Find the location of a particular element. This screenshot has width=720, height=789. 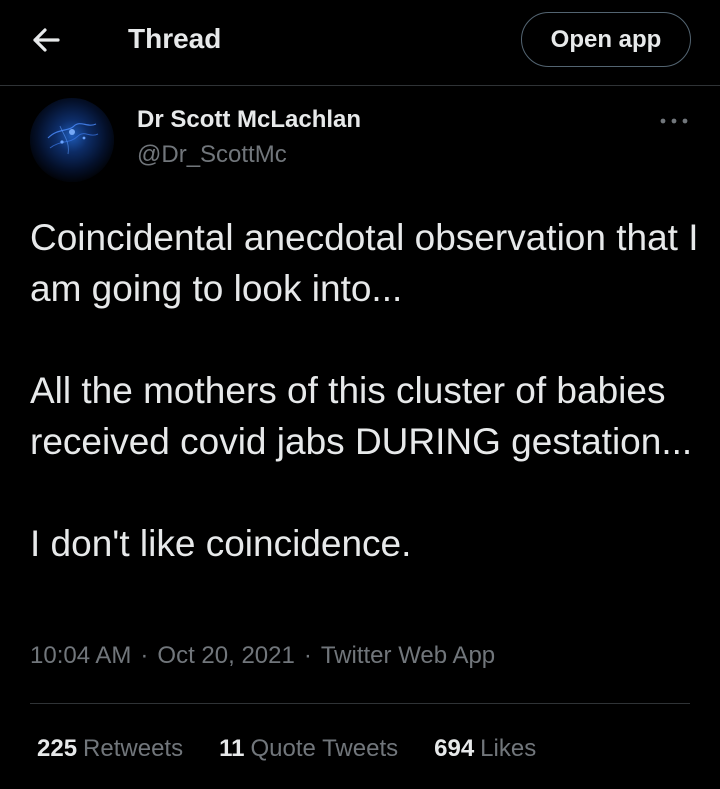

engagement-stats: 225 Retweets 11 Quote Tweets 694 Likes is located at coordinates (304, 749).